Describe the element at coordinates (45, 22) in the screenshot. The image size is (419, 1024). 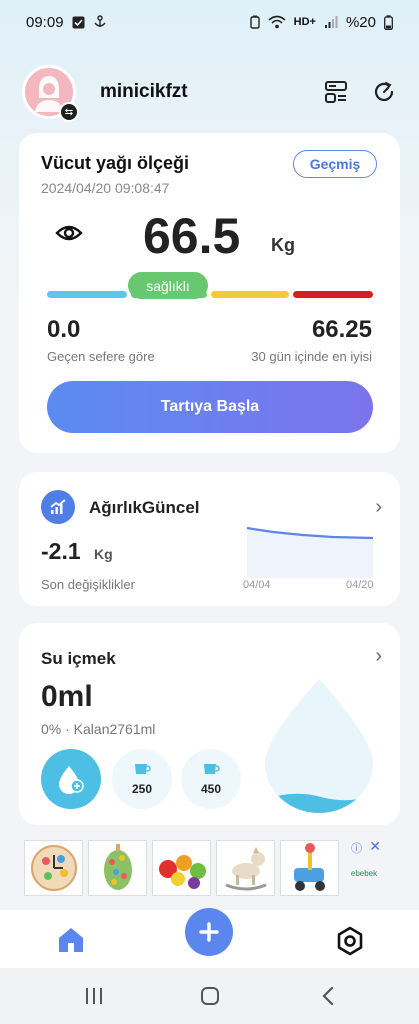
I see `status-time: 09:09` at that location.